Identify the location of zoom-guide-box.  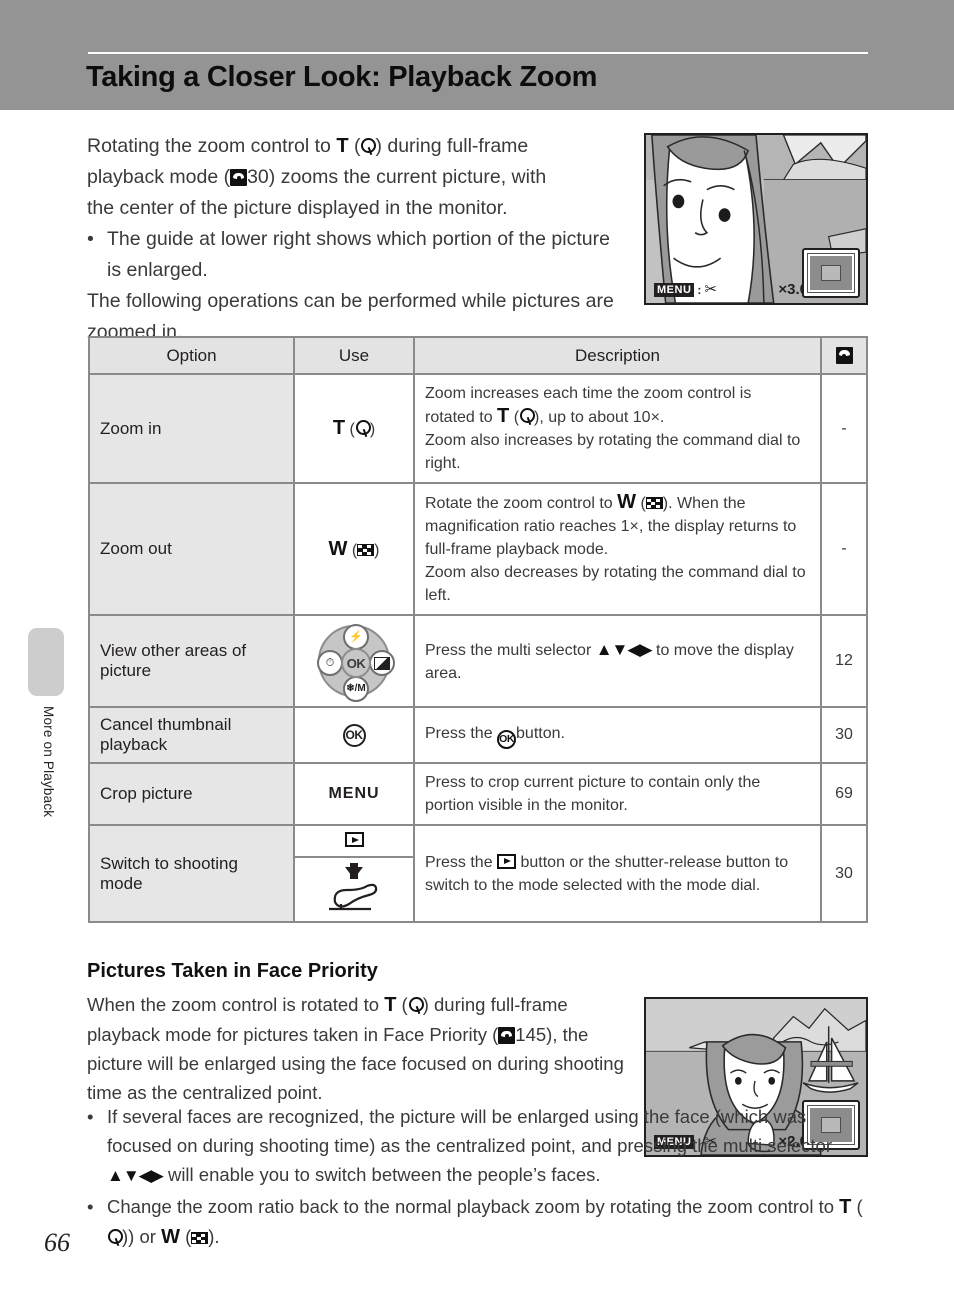
(831, 273).